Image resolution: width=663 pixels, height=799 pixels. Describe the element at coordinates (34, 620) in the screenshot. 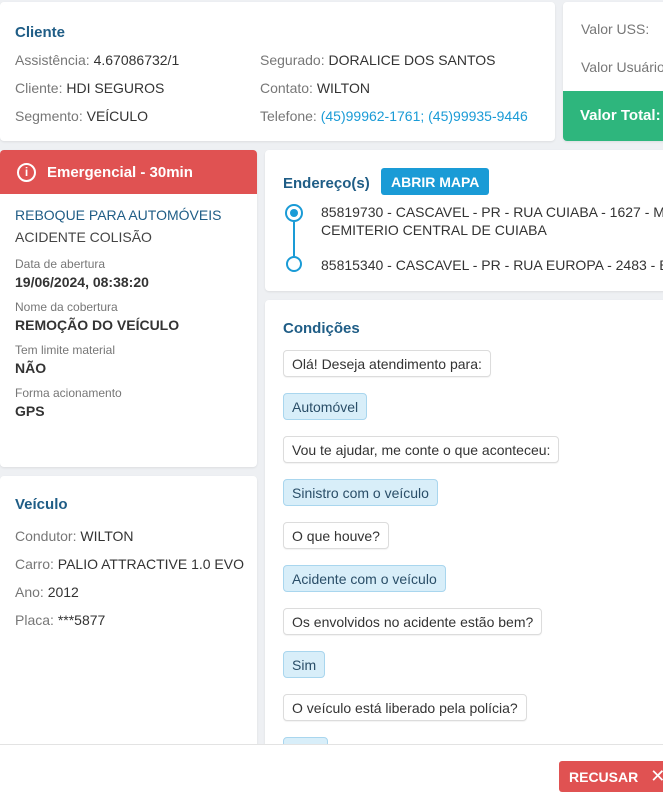

I see `placa-label: Placa:` at that location.